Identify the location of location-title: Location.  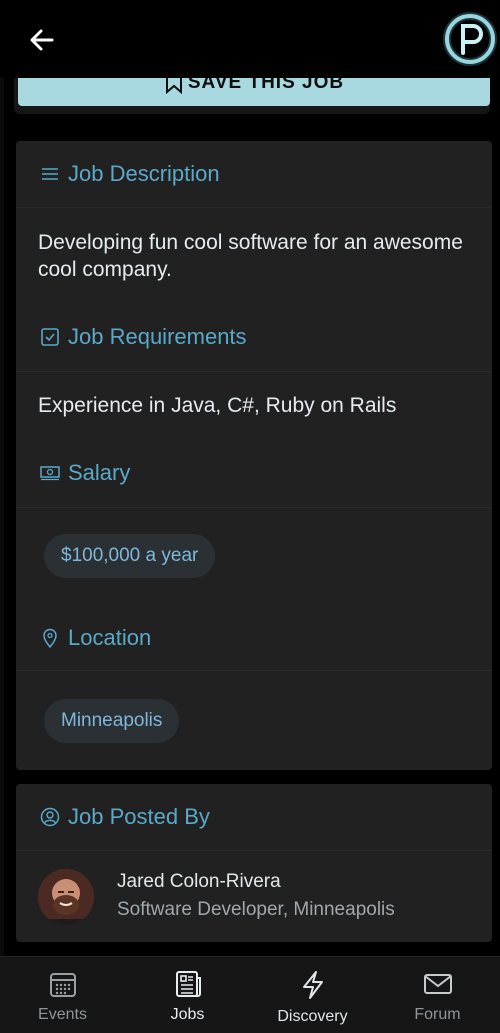
(110, 637).